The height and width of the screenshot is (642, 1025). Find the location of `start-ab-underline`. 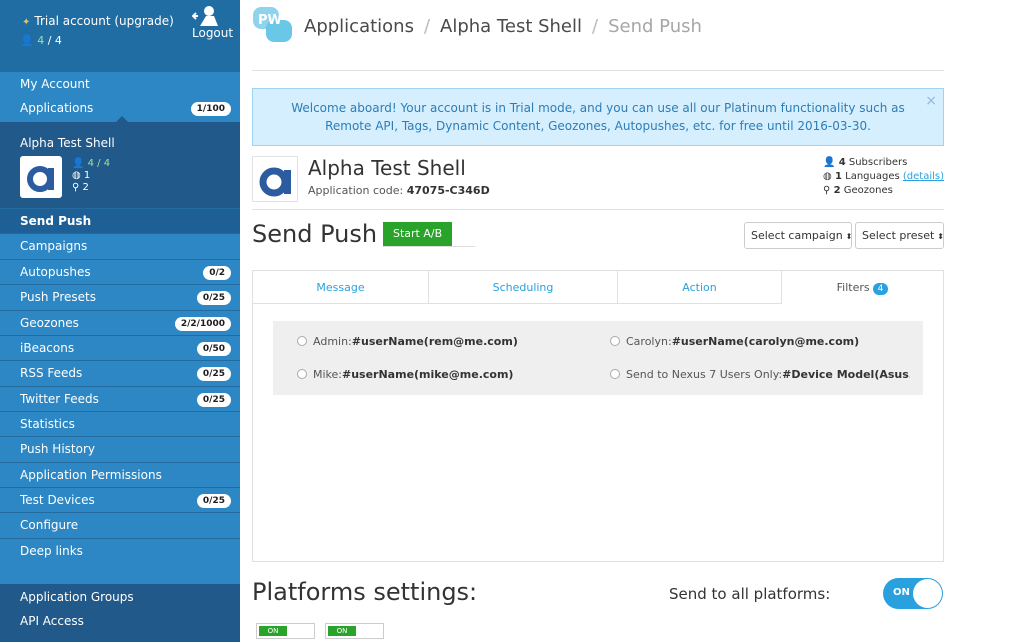

start-ab-underline is located at coordinates (429, 246).